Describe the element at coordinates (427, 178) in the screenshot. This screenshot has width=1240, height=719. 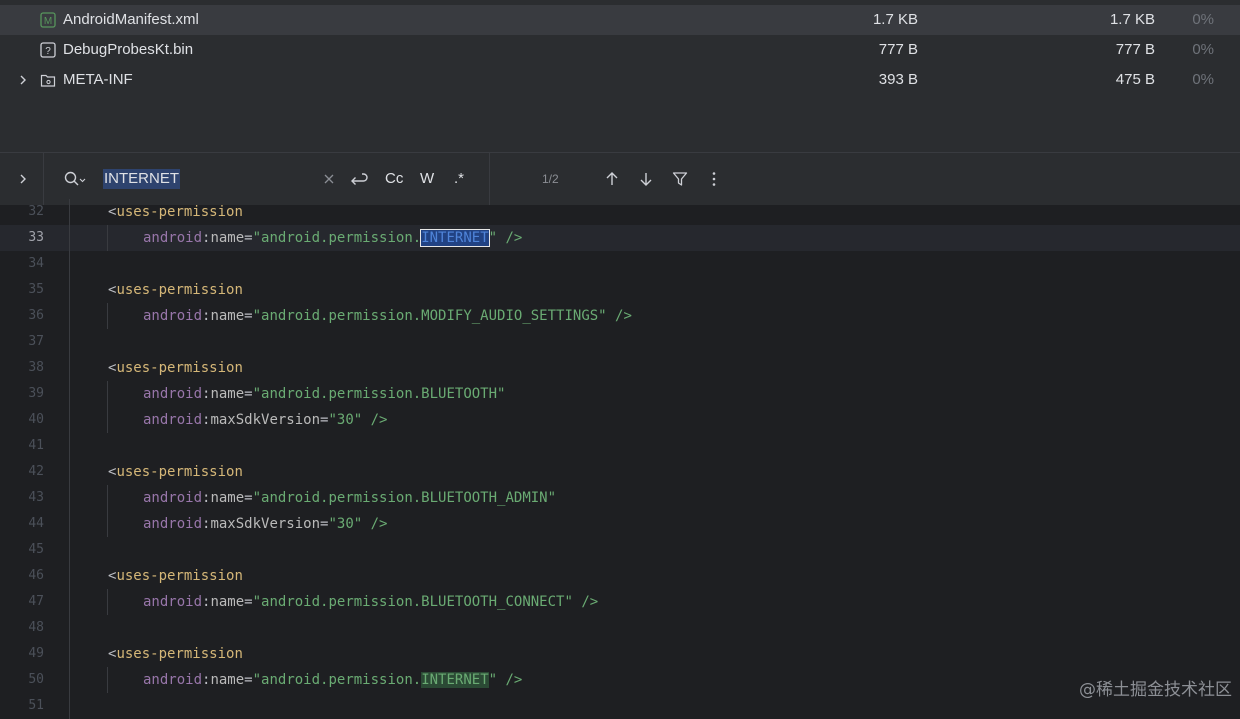
I see `whole-words-button: W` at that location.